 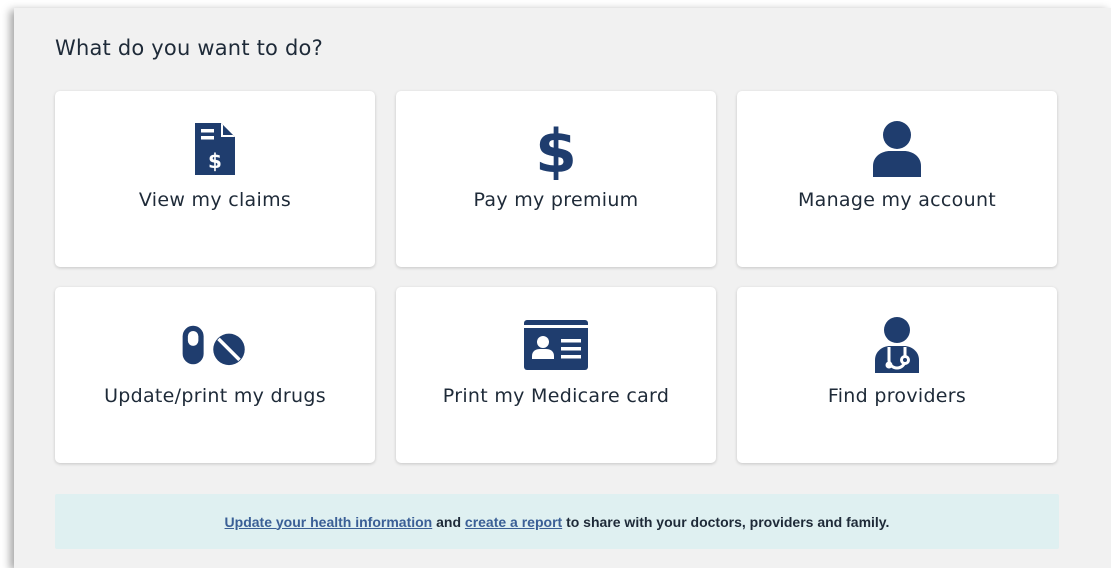 What do you see at coordinates (556, 200) in the screenshot?
I see `card-label: Pay my premium` at bounding box center [556, 200].